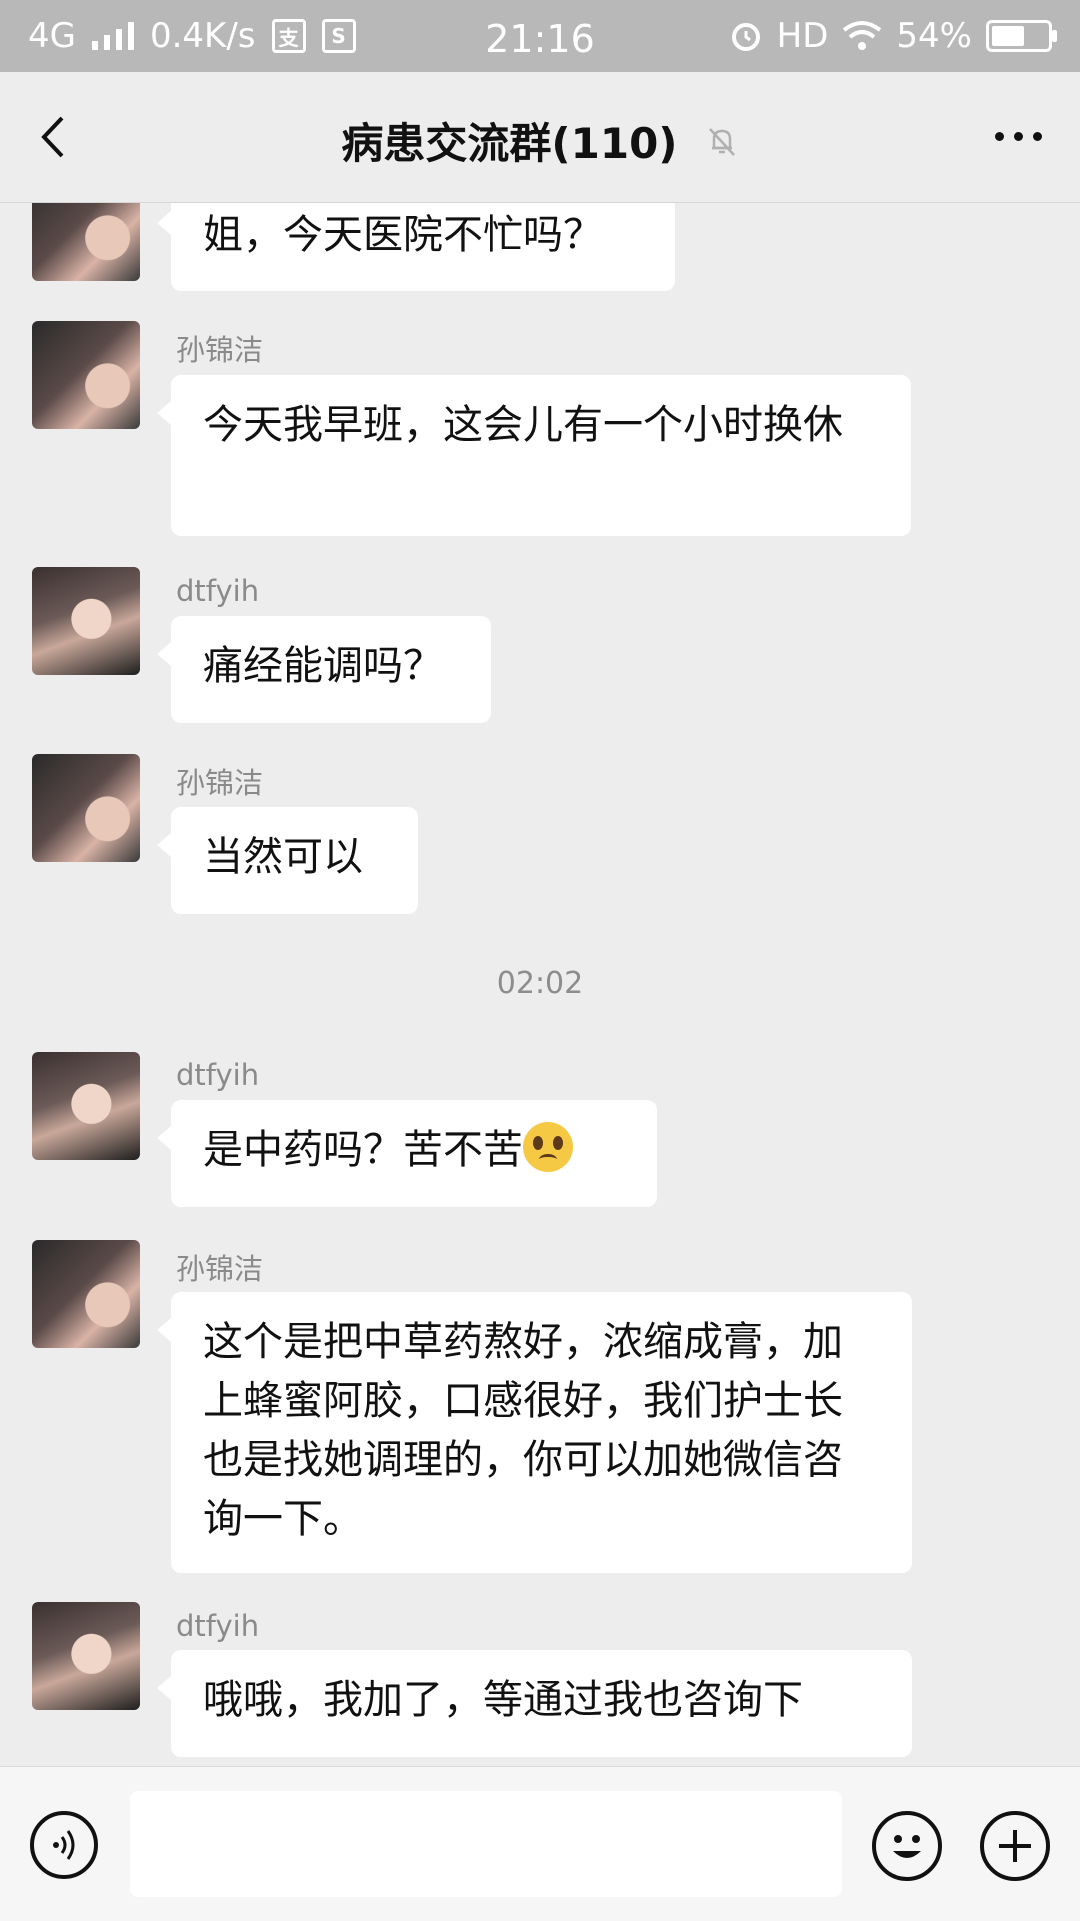 This screenshot has height=1921, width=1080. I want to click on battery-percent: 54%, so click(934, 36).